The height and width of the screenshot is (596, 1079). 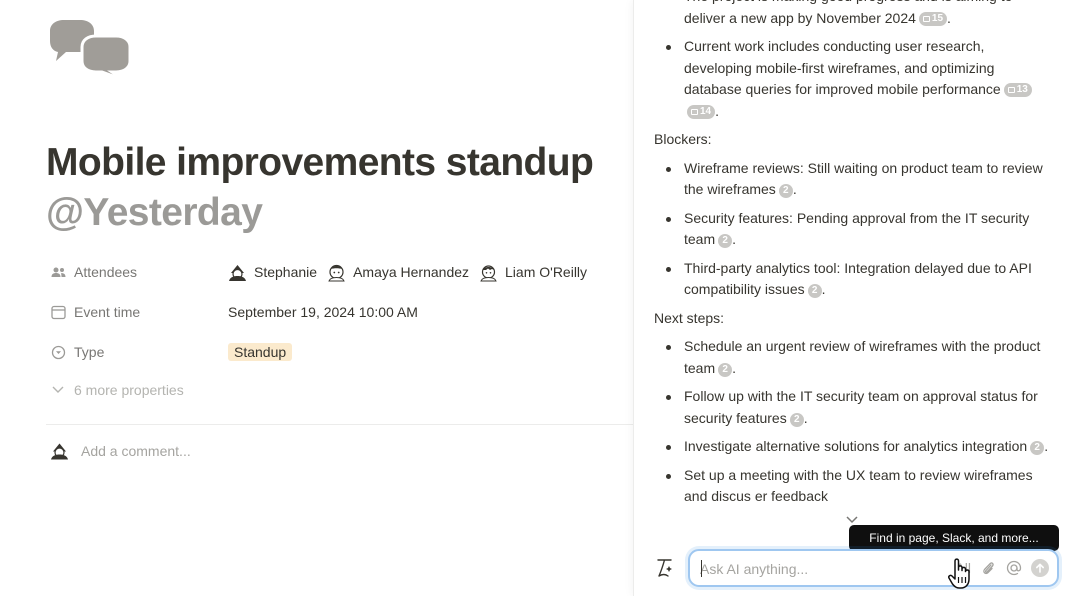 I want to click on attendees-value: Stephanie Amaya Hernandez Liam O'Reilly, so click(x=412, y=272).